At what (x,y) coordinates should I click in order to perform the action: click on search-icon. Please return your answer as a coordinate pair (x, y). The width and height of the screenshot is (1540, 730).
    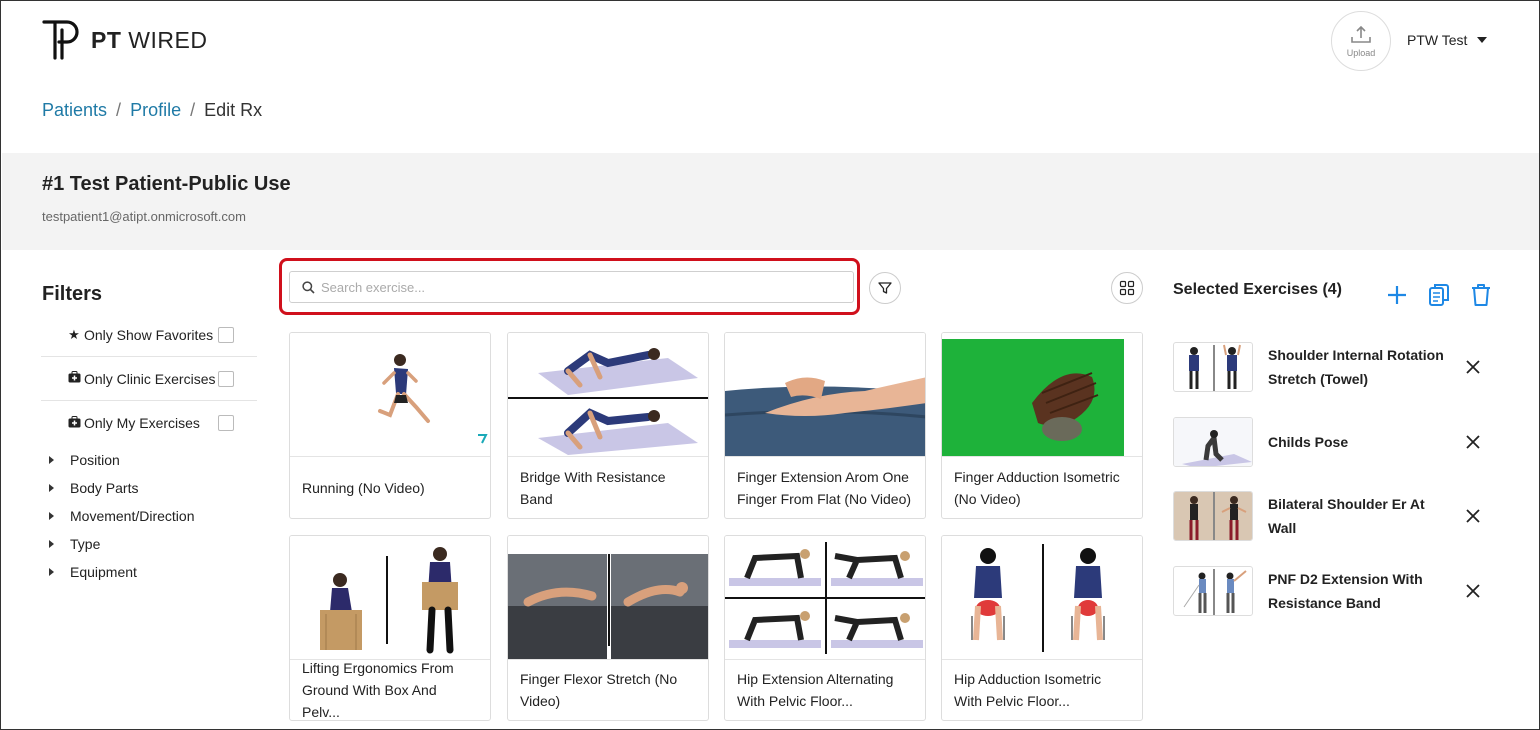
    Looking at the image, I should click on (308, 287).